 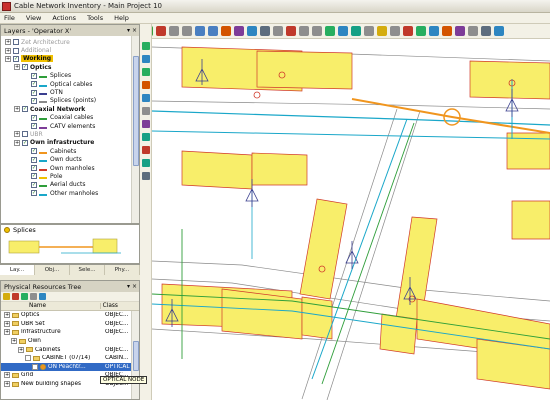 What do you see at coordinates (499, 31) in the screenshot?
I see `help-icon` at bounding box center [499, 31].